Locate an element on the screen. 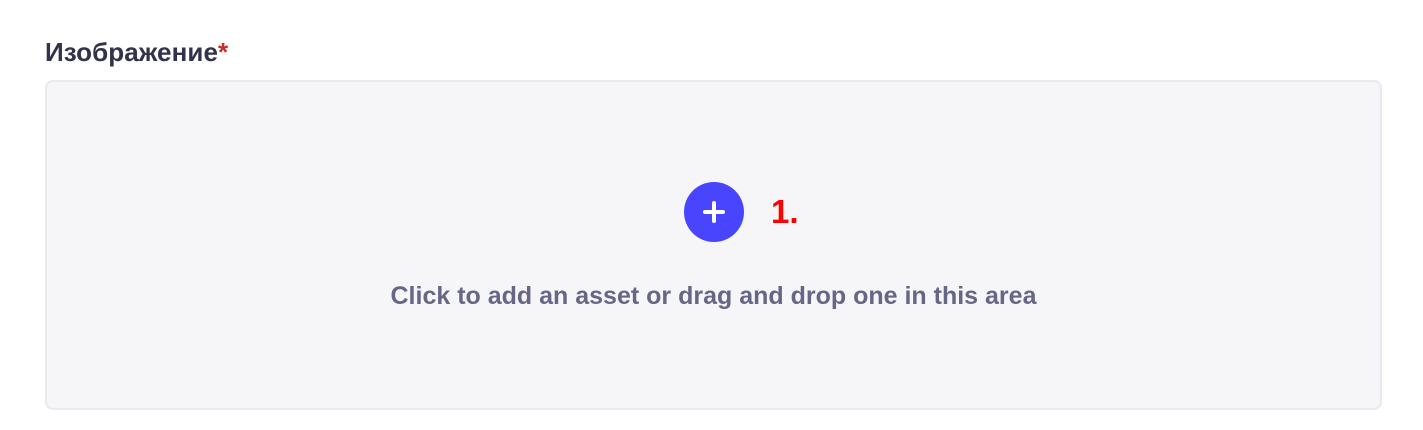 Image resolution: width=1423 pixels, height=430 pixels. required-marker: * is located at coordinates (223, 52).